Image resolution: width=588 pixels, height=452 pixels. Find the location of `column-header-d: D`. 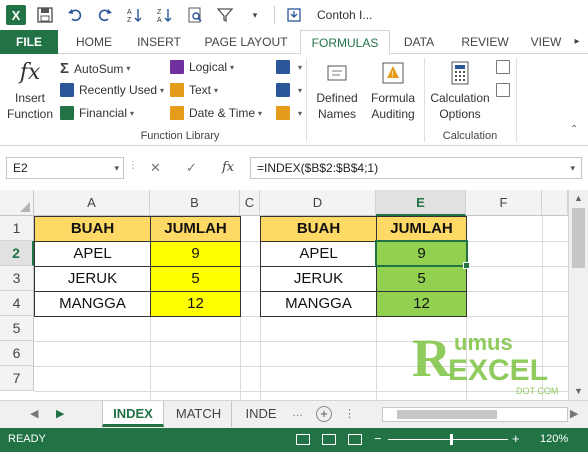

column-header-d: D is located at coordinates (318, 203).